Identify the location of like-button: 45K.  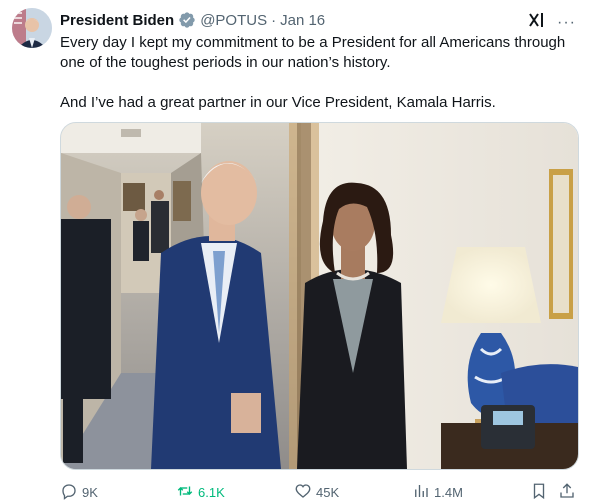
(316, 492).